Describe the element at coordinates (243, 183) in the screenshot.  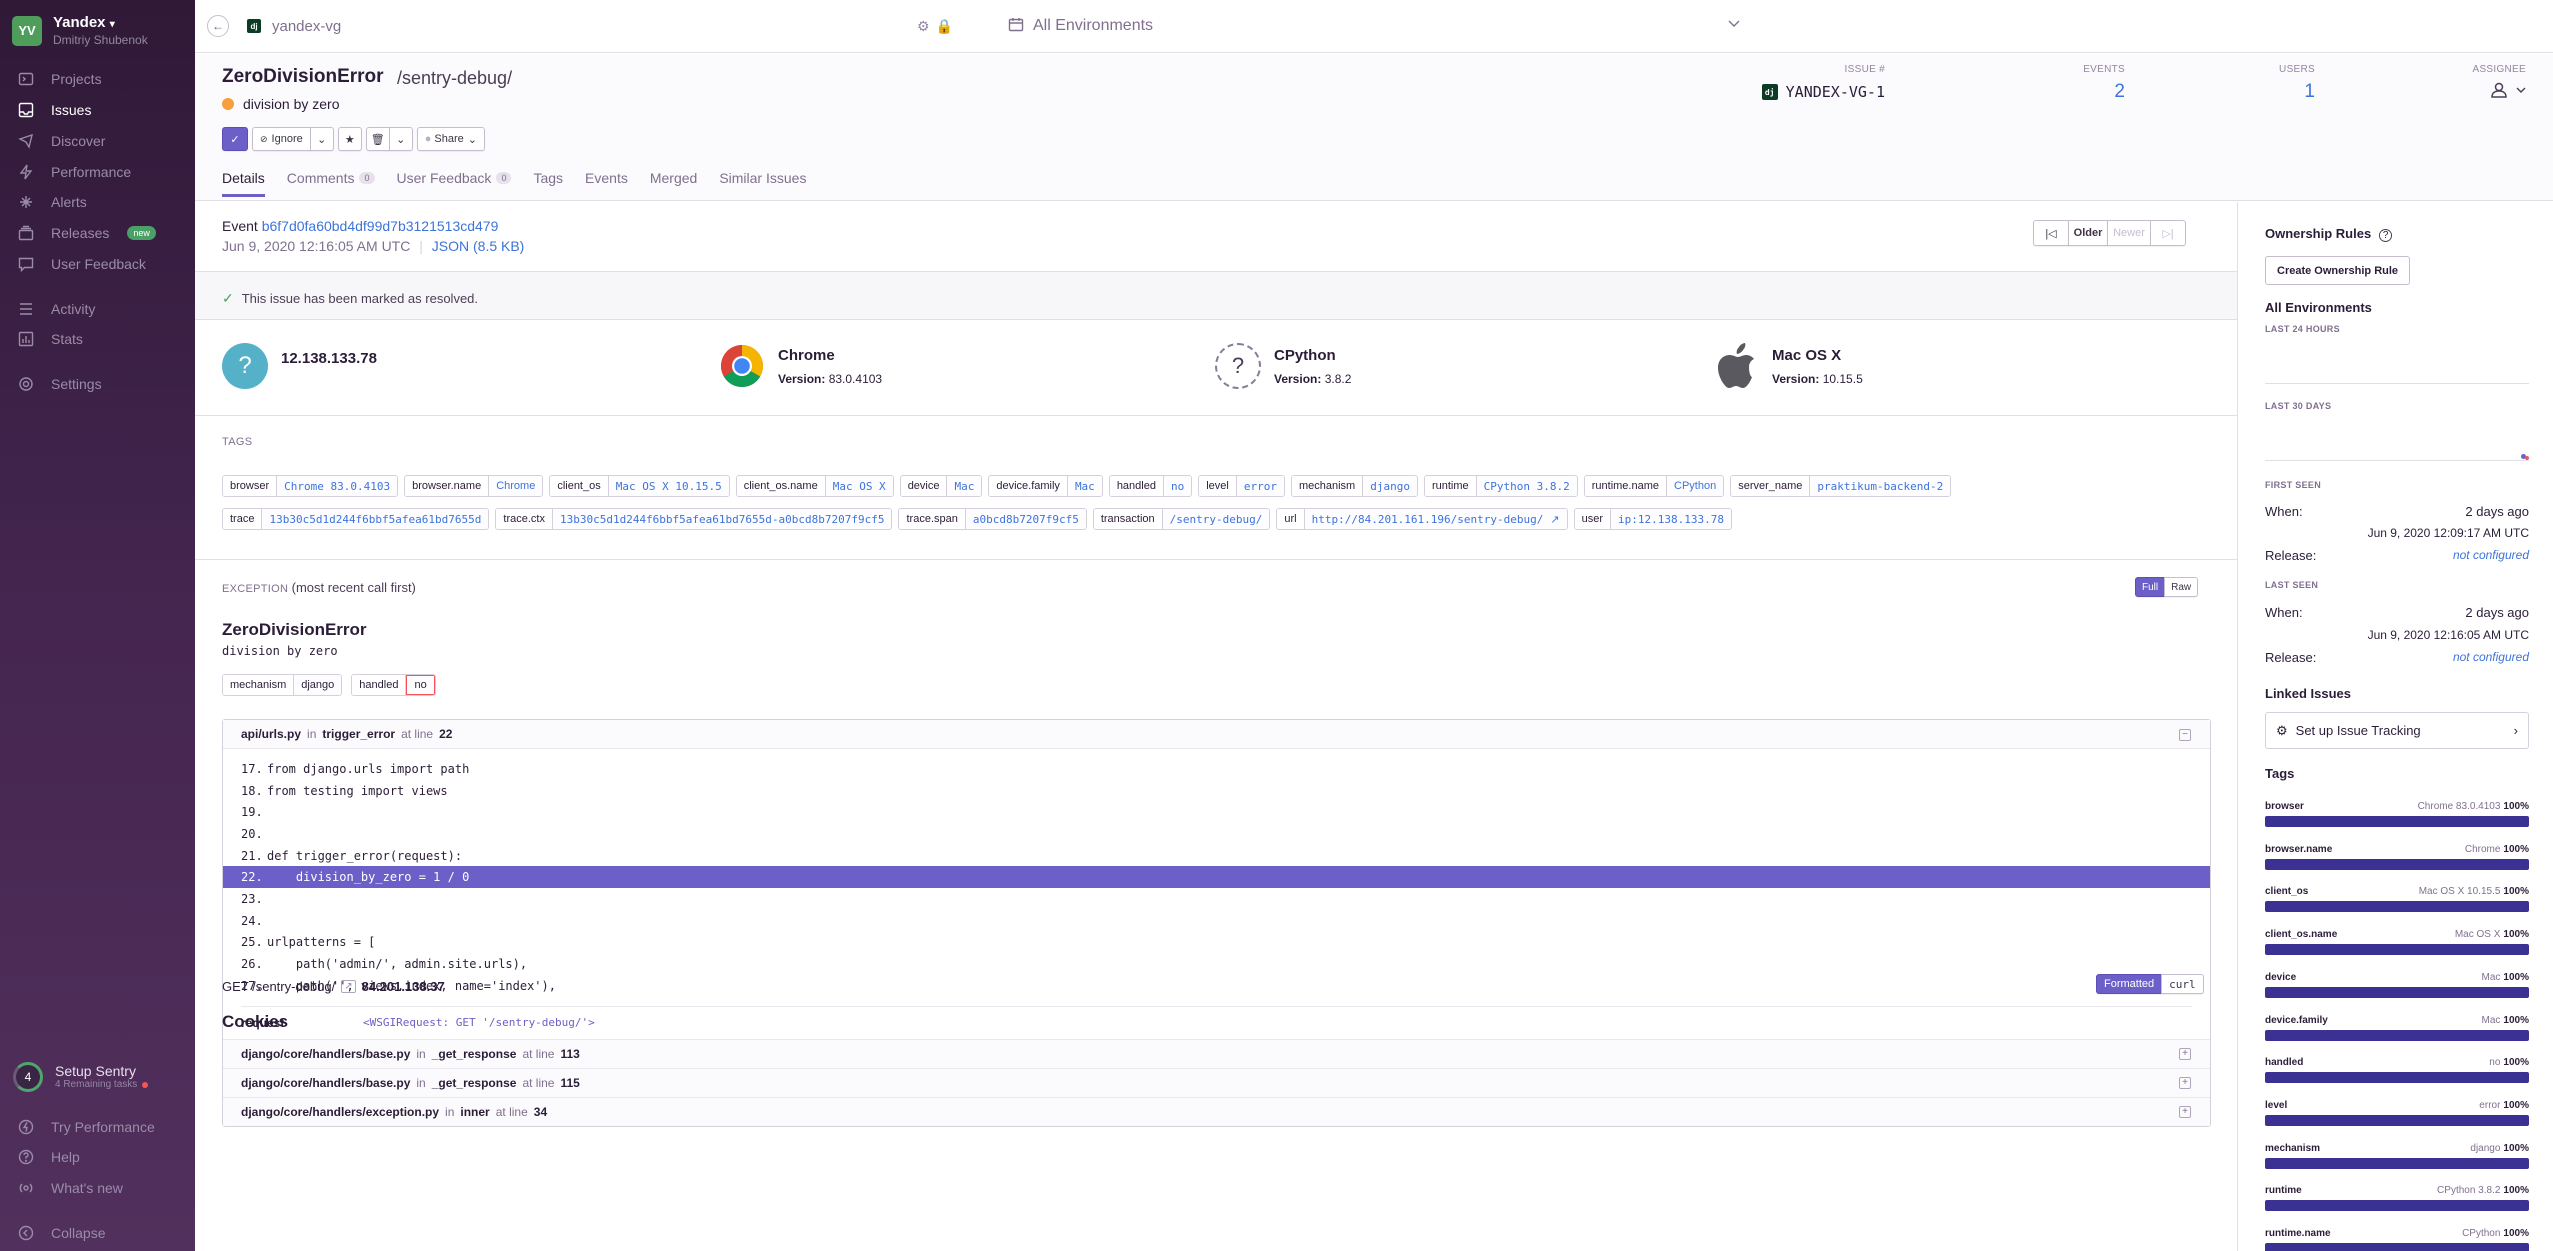
I see `tab-details: Details` at that location.